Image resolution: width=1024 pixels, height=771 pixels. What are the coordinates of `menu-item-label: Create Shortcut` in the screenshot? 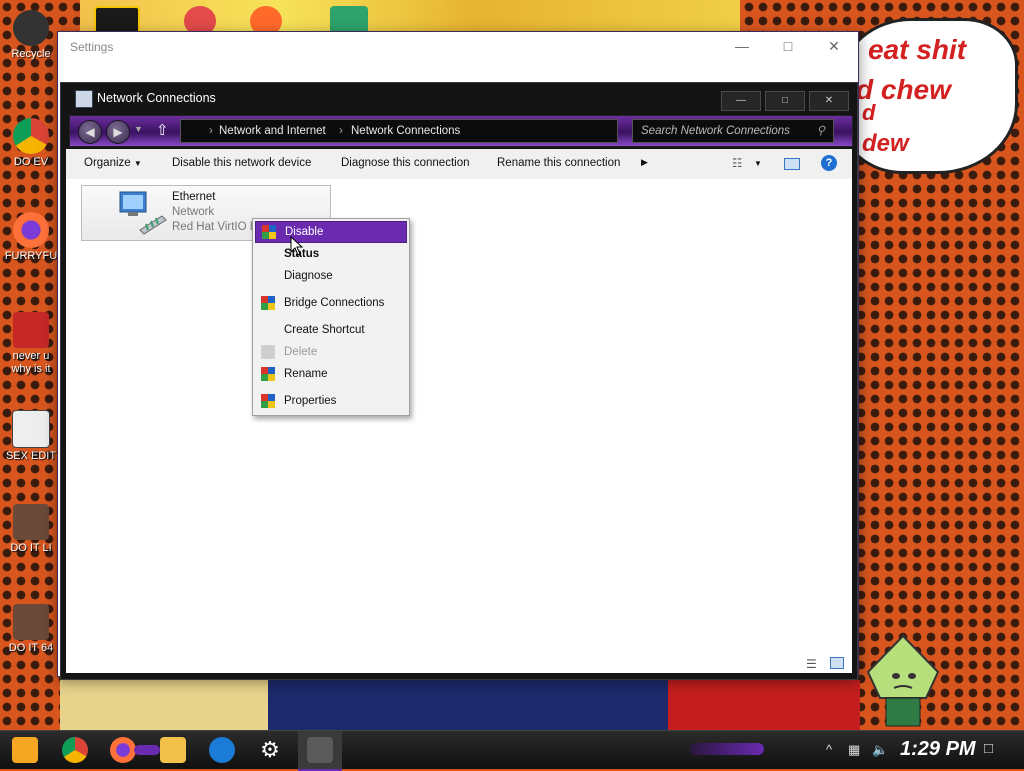 It's located at (324, 330).